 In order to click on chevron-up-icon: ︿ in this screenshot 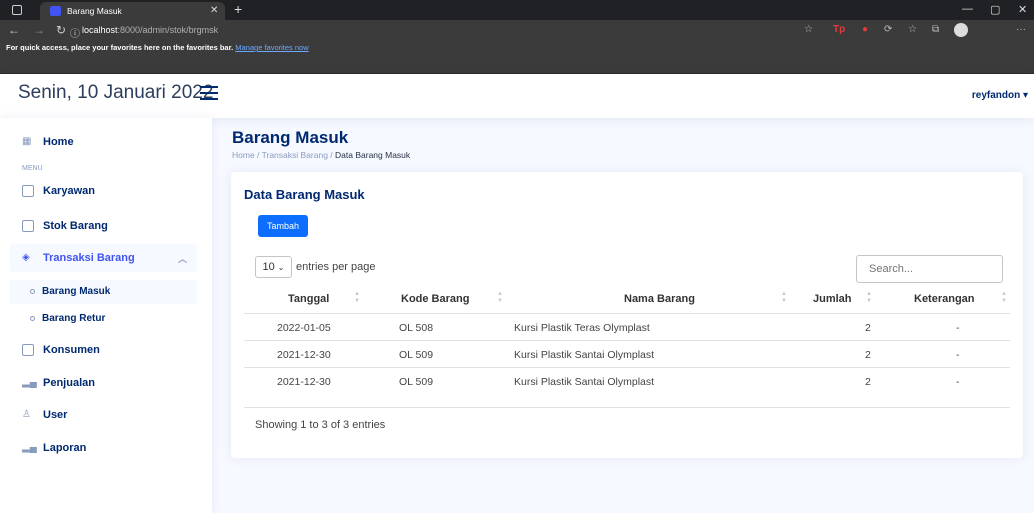, I will do `click(182, 259)`.